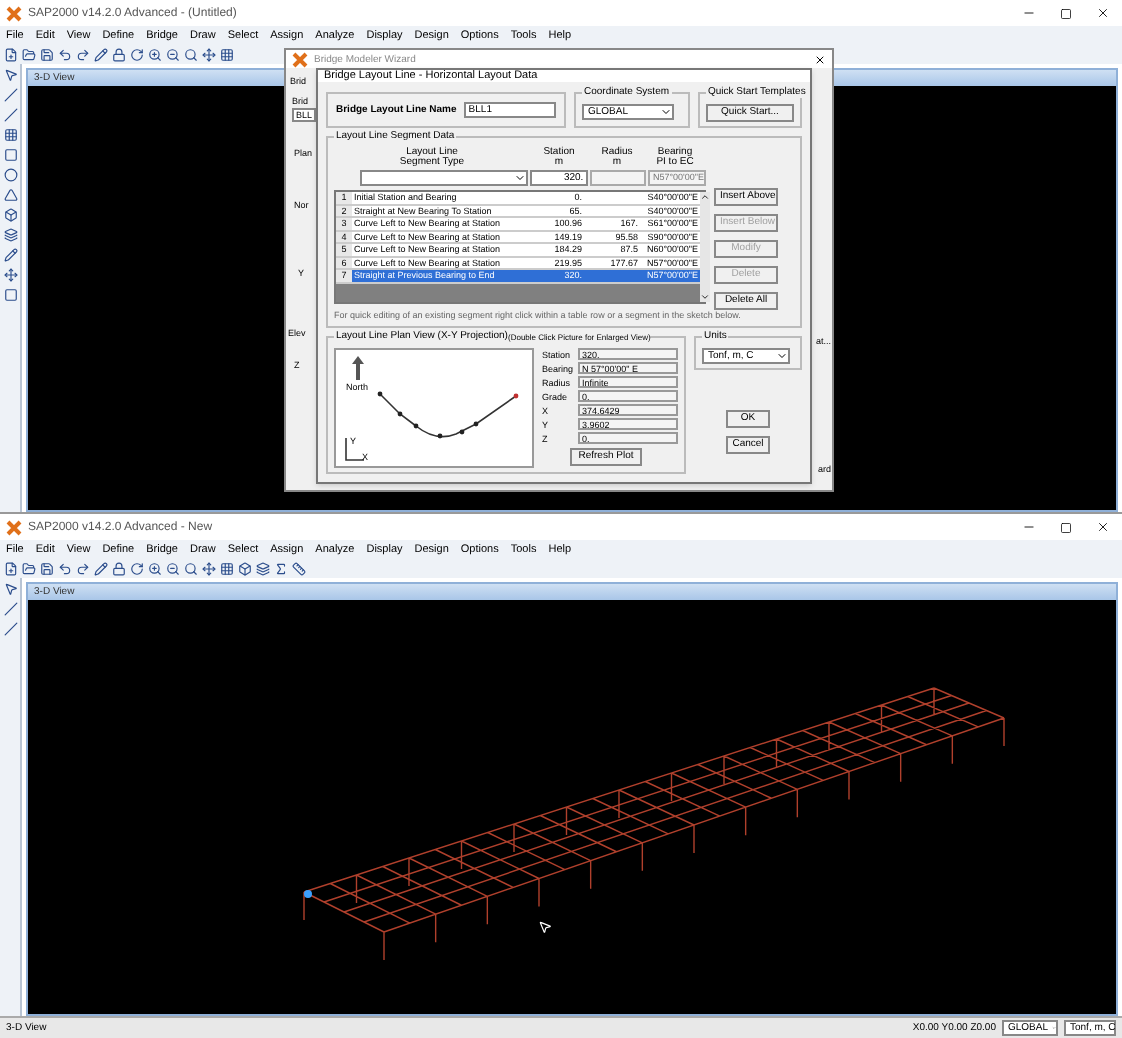  Describe the element at coordinates (354, 450) in the screenshot. I see `axis-icon` at that location.